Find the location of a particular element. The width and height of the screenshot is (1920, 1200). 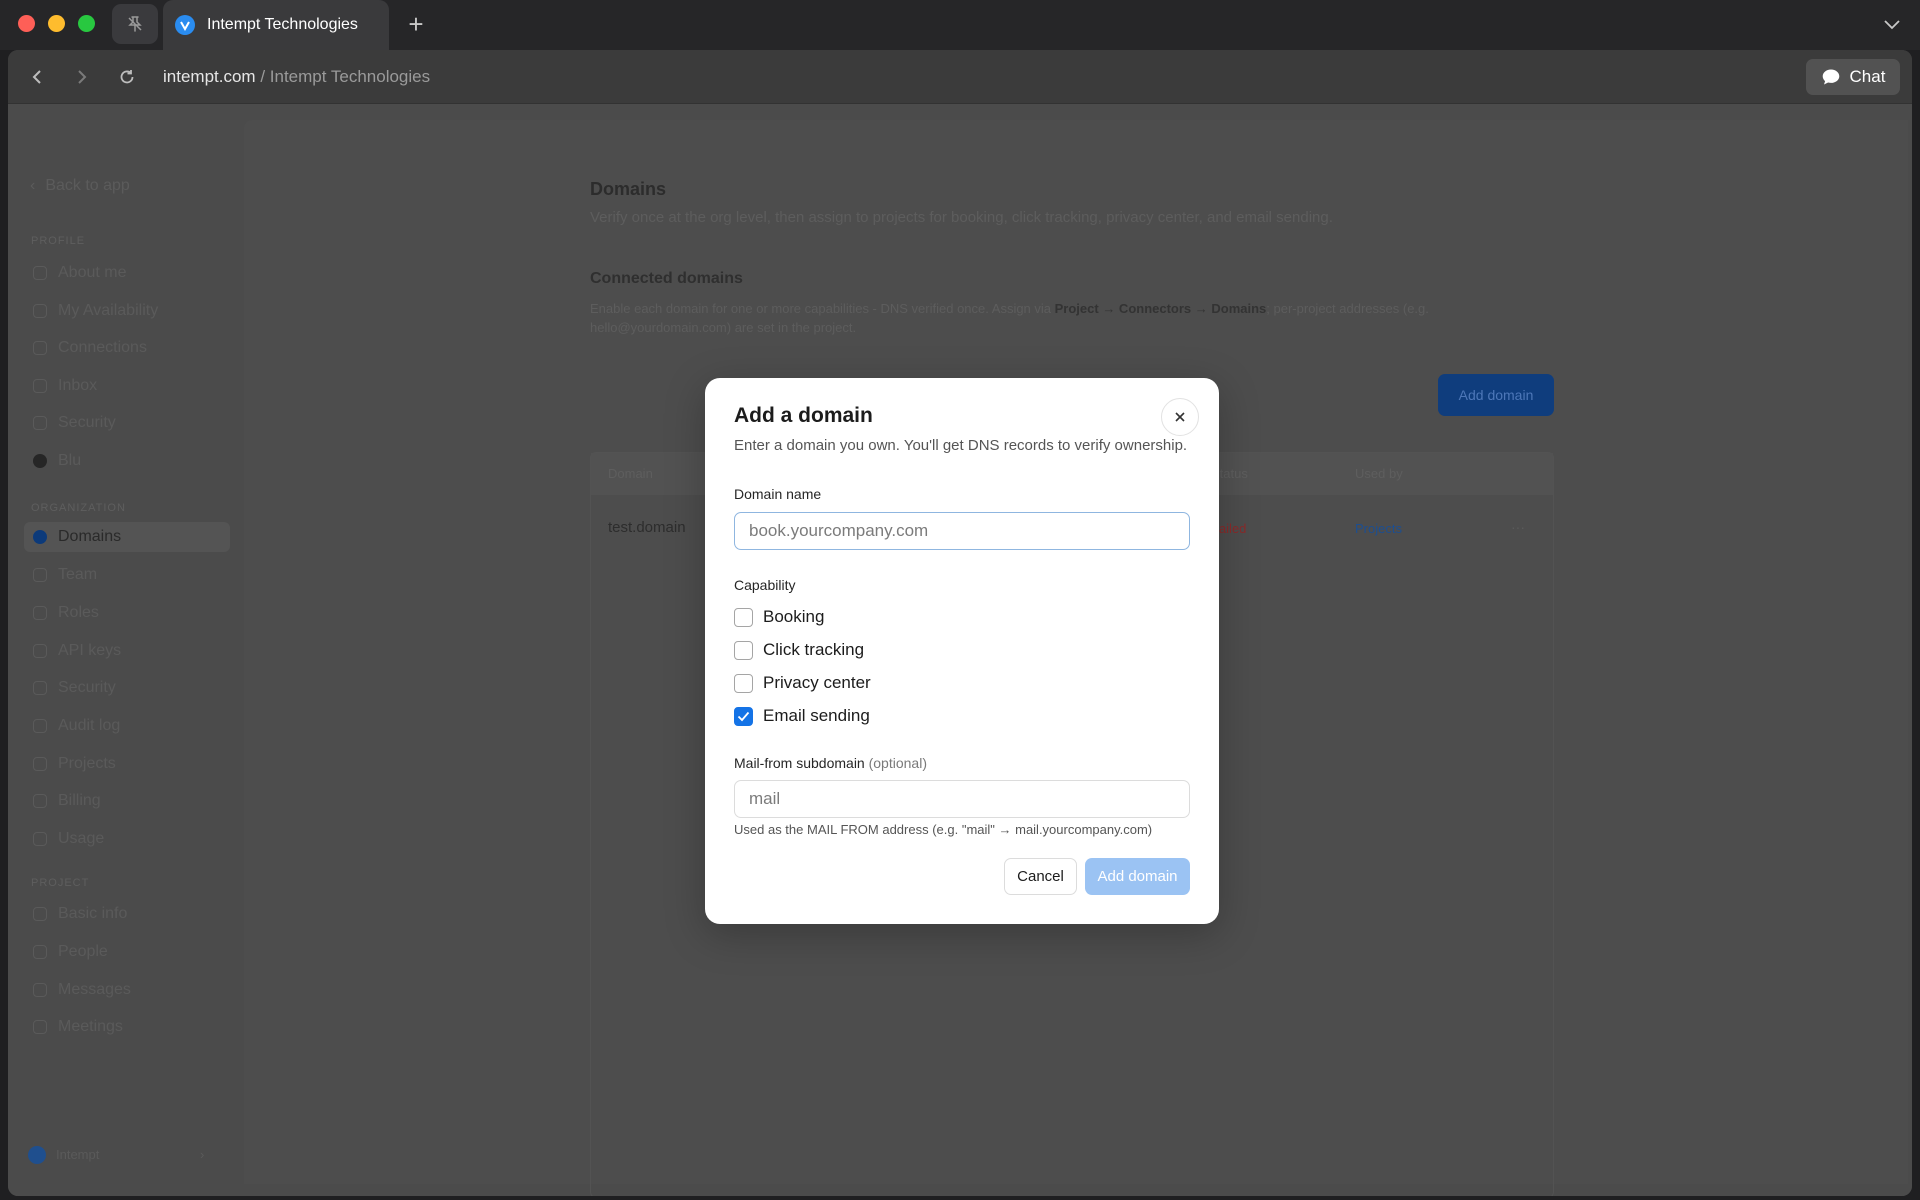

sidebar-item-audit-log: Audit log is located at coordinates (127, 726).